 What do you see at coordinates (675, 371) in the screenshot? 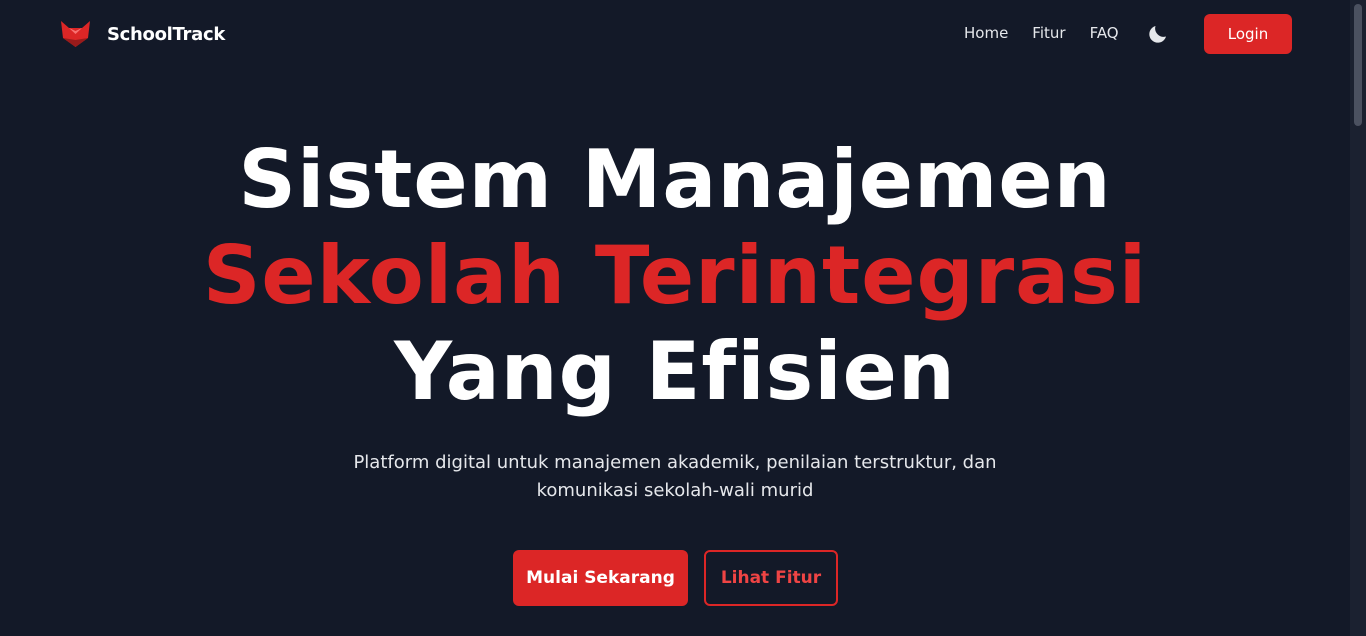
I see `hero-title-line-3: Yang Efisien` at bounding box center [675, 371].